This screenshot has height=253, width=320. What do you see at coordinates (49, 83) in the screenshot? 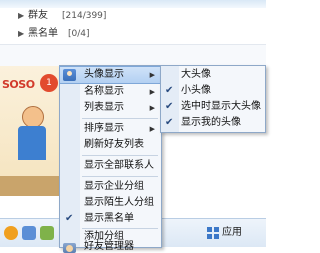
I see `banner-badge: 1` at bounding box center [49, 83].